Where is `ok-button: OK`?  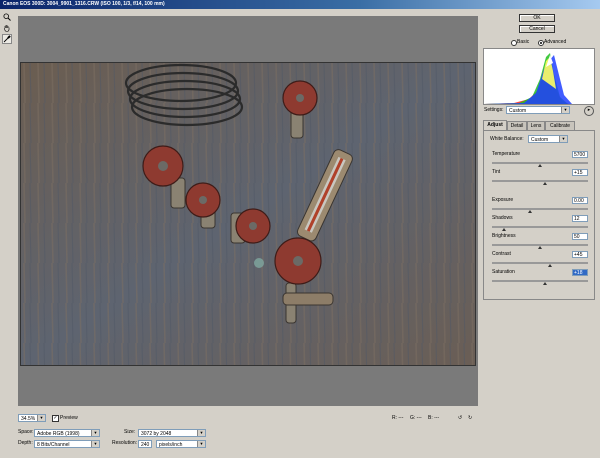 ok-button: OK is located at coordinates (537, 18).